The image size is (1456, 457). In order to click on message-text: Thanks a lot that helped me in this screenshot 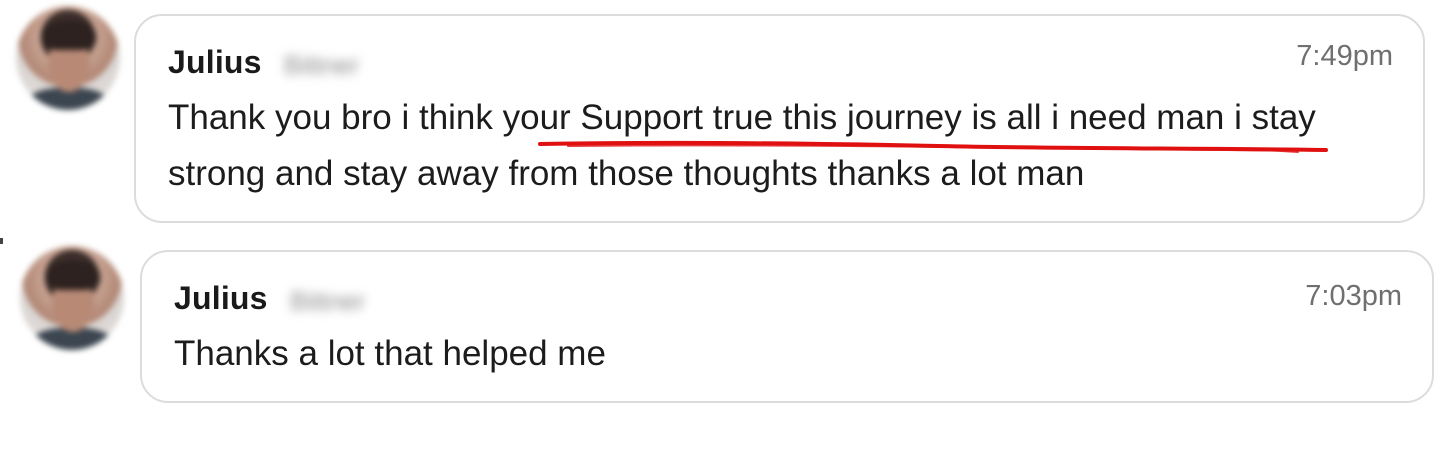, I will do `click(390, 353)`.